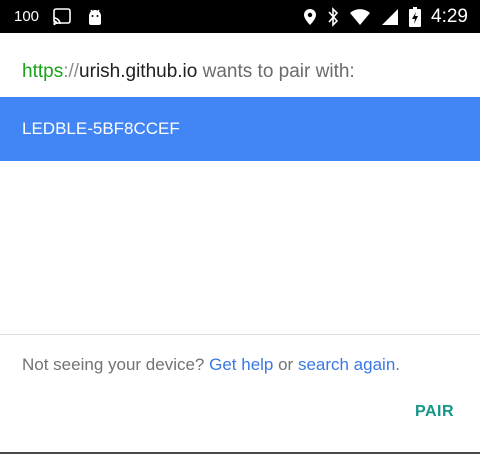 The height and width of the screenshot is (454, 480). What do you see at coordinates (116, 364) in the screenshot?
I see `help-prefix: Not seeing your device?` at bounding box center [116, 364].